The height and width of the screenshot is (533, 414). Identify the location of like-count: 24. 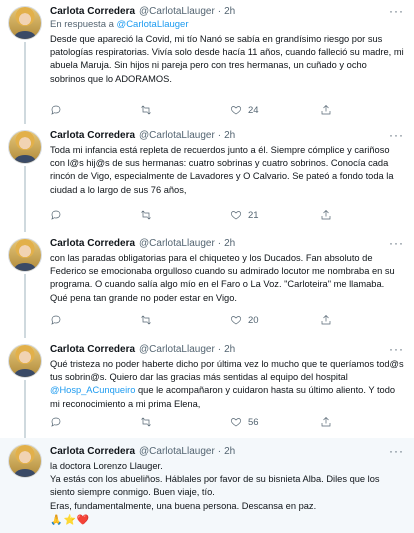
(253, 110).